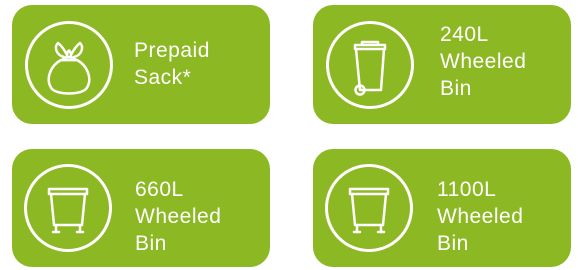  Describe the element at coordinates (172, 64) in the screenshot. I see `option-label: Prepaid Sack*` at that location.